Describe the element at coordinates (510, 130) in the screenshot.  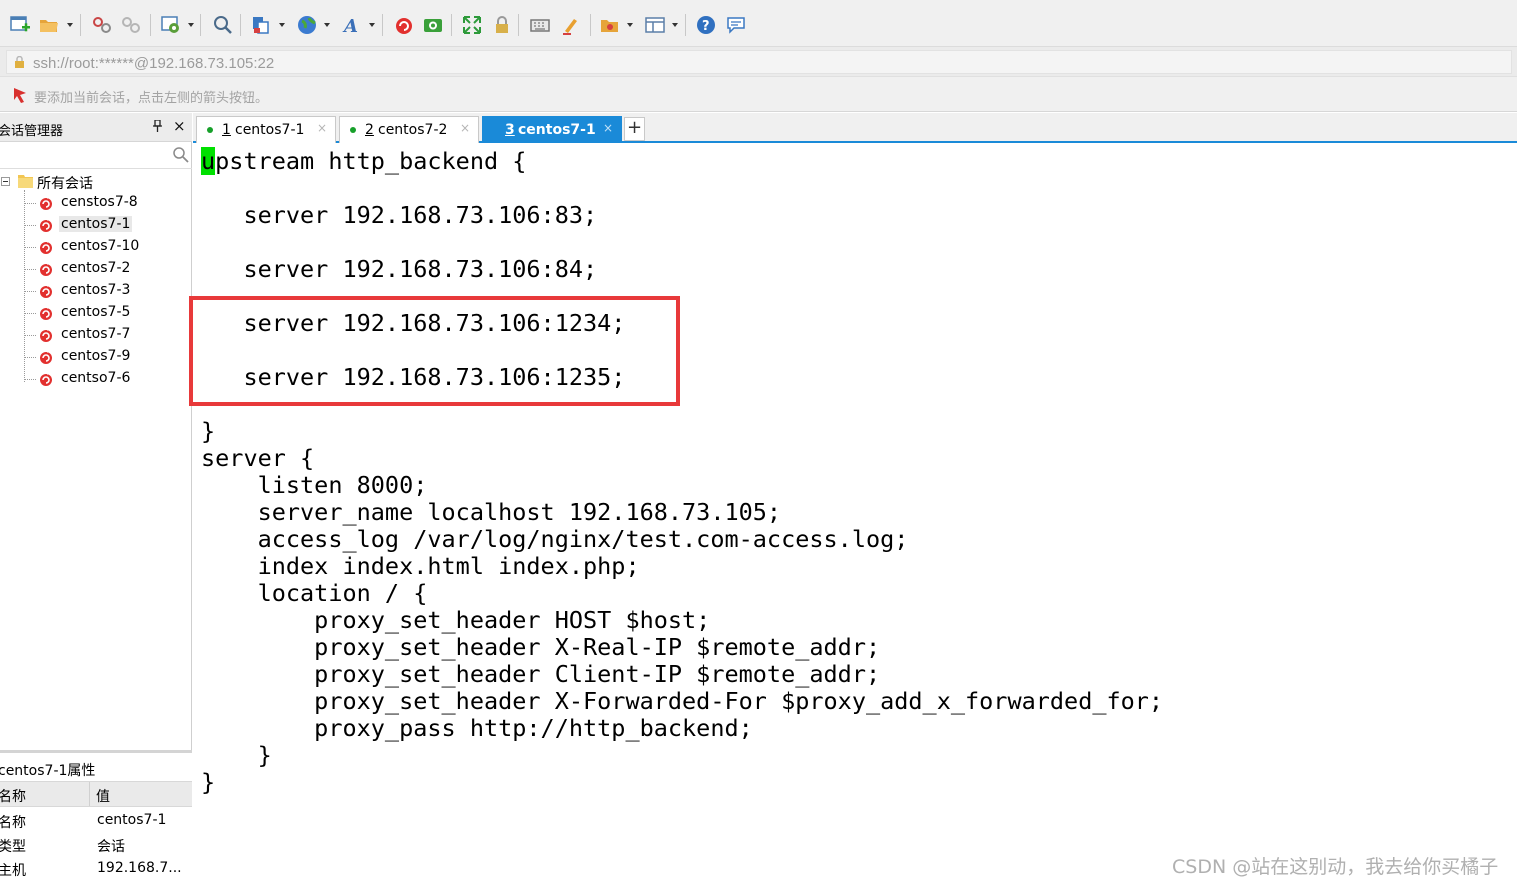
I see `tab-number: 3` at that location.